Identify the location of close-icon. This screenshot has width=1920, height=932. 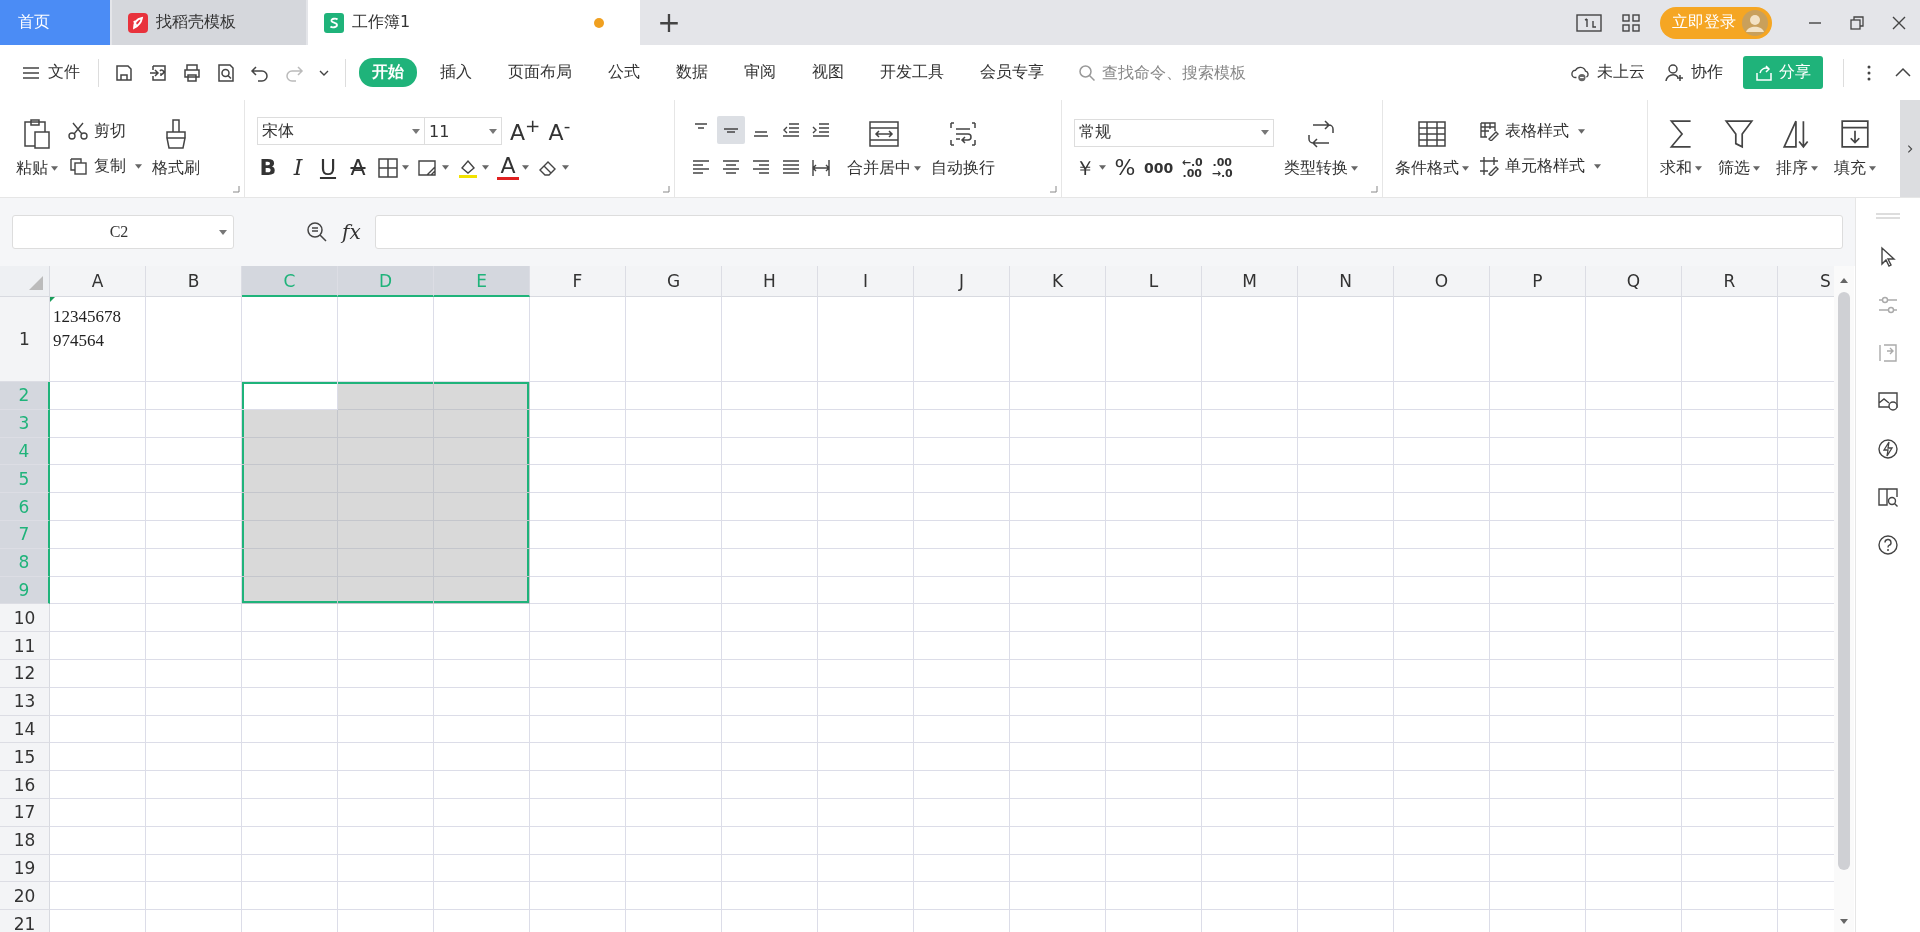
(1899, 22).